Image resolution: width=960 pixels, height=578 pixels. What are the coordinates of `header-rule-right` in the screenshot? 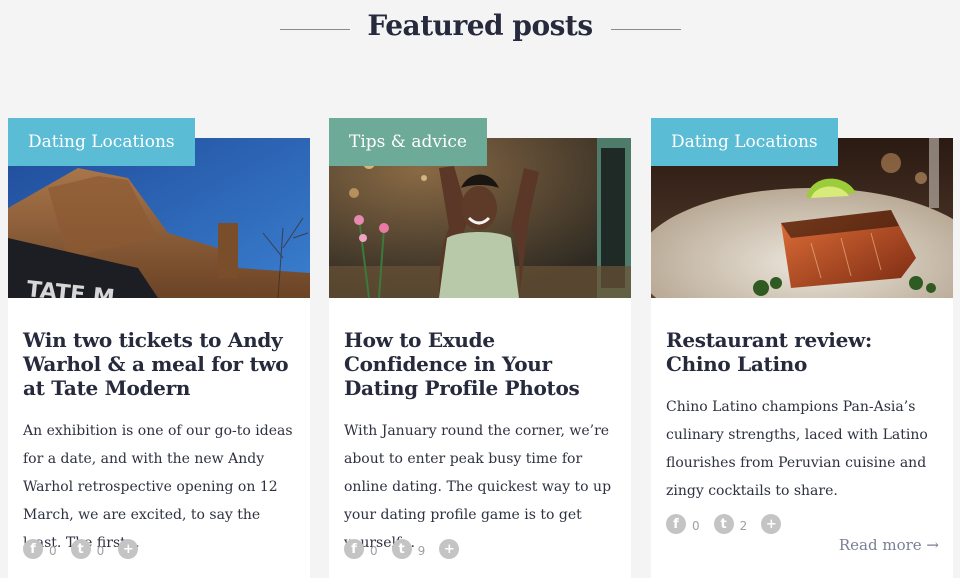 It's located at (646, 29).